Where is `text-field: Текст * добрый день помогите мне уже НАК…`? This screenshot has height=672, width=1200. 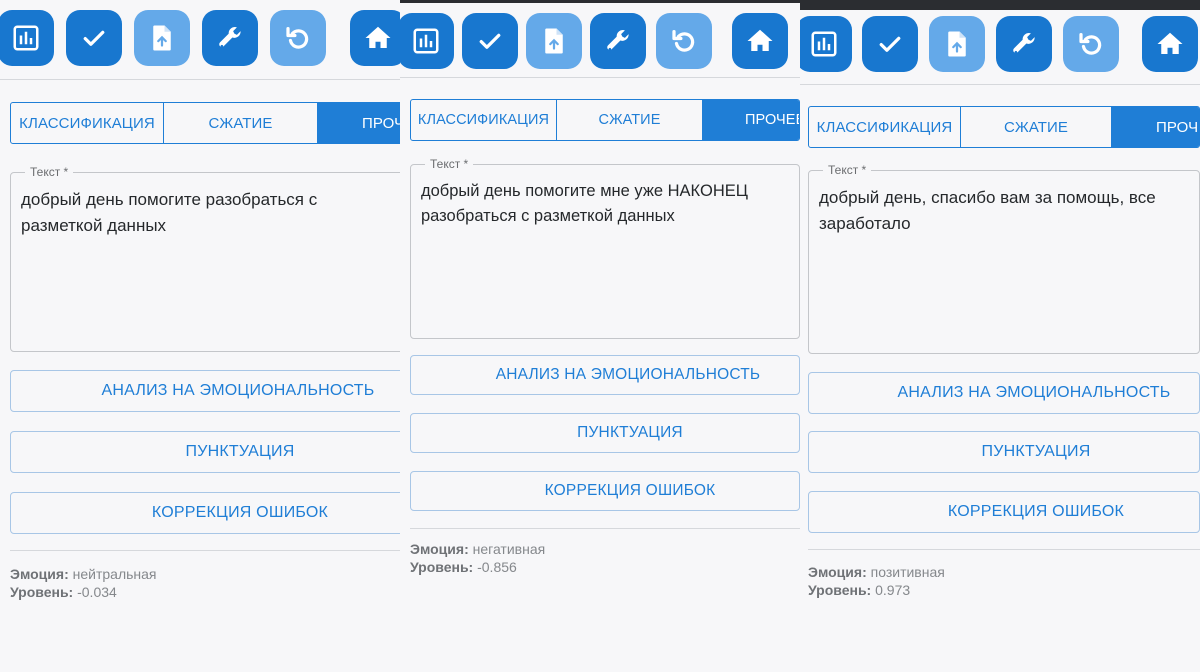
text-field: Текст * добрый день помогите мне уже НАК… is located at coordinates (605, 248).